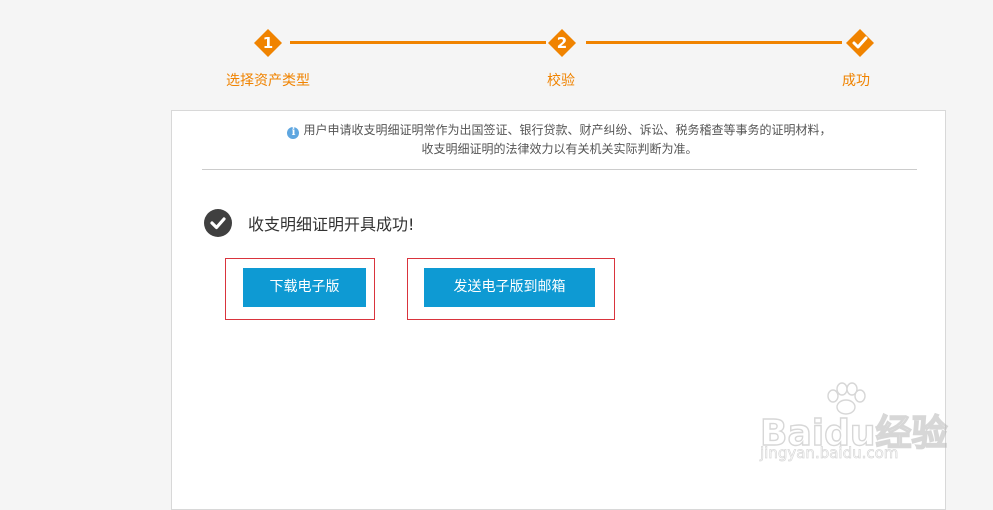  I want to click on send-email-button: 发送电子版到邮箱, so click(509, 287).